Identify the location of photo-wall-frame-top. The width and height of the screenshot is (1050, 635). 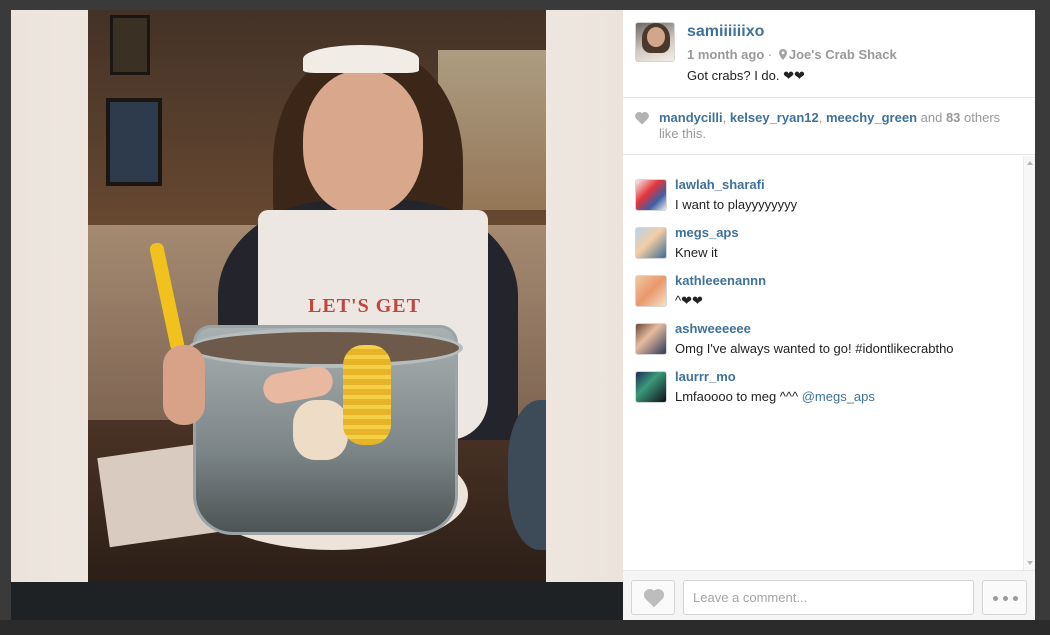
(130, 45).